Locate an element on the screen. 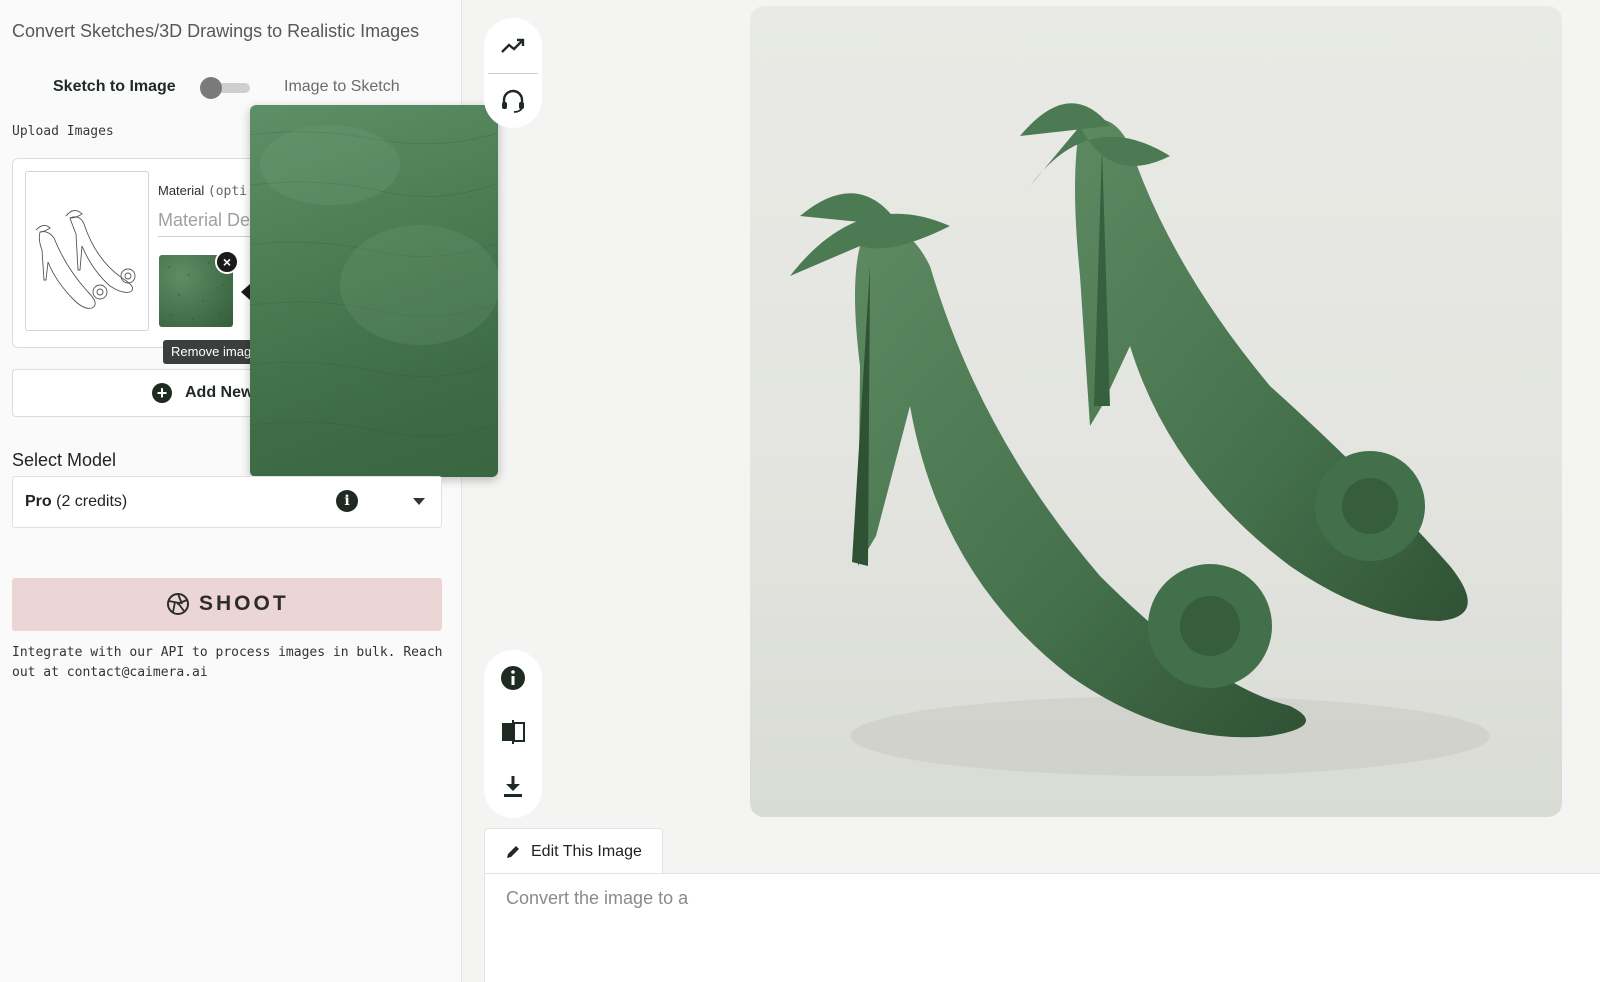 Image resolution: width=1600 pixels, height=982 pixels. toolbar-top is located at coordinates (513, 73).